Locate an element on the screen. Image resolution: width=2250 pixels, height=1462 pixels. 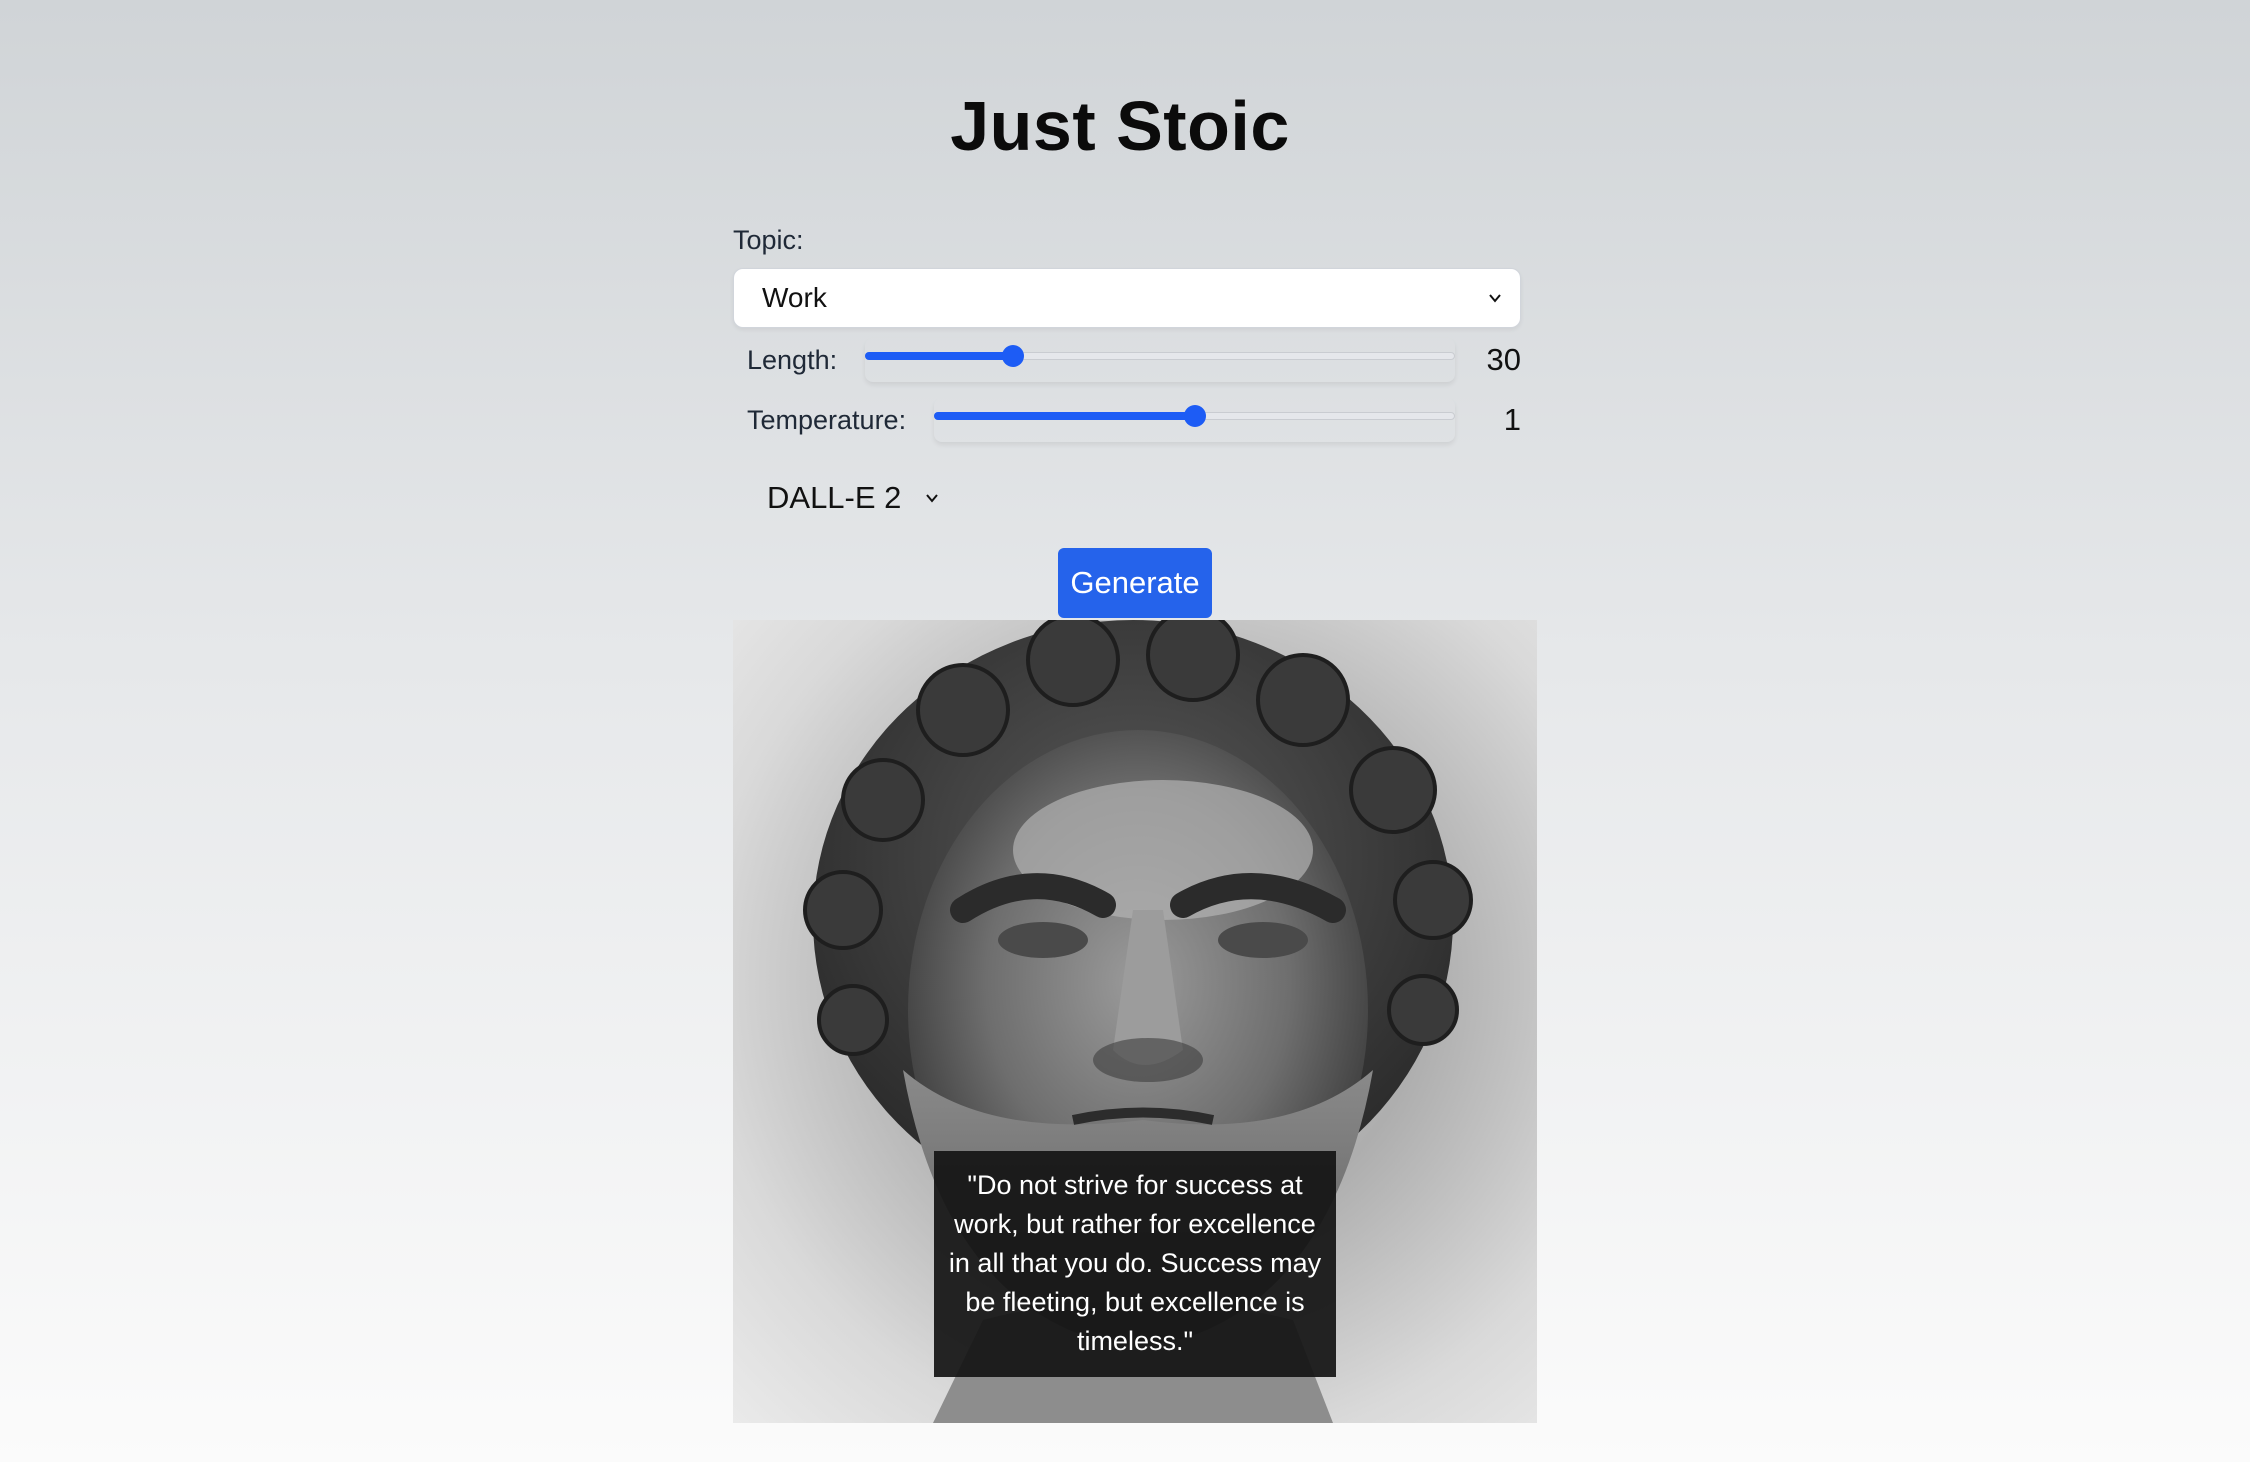
temperature-slider is located at coordinates (1194, 420).